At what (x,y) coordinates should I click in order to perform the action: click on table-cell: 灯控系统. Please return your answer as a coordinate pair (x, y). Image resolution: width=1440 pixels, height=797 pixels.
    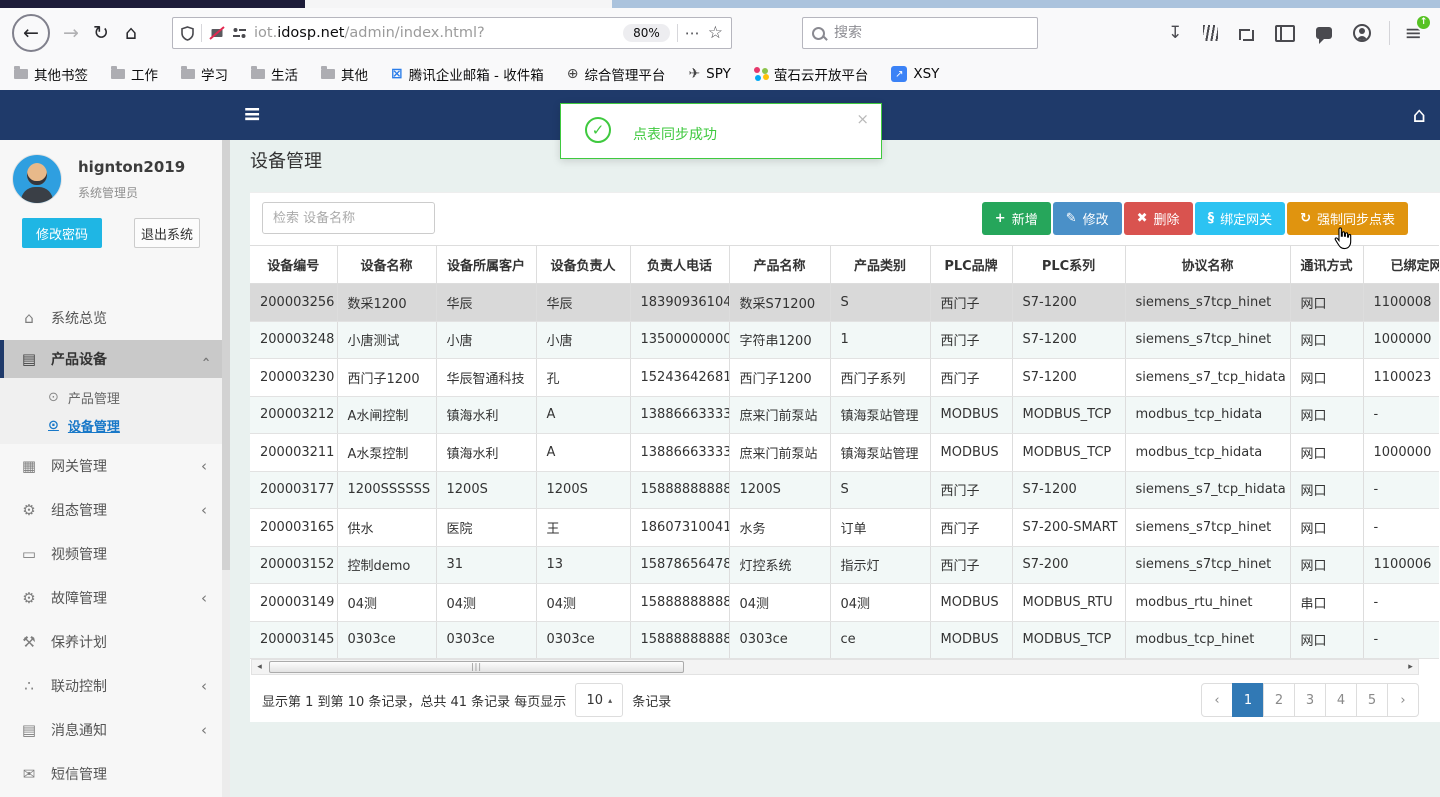
    Looking at the image, I should click on (780, 565).